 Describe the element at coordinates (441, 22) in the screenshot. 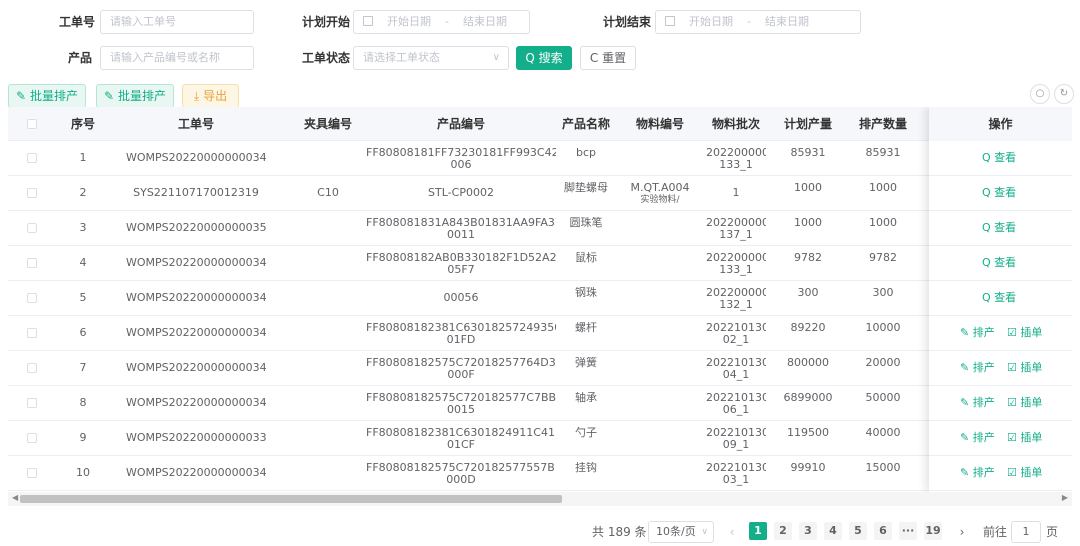

I see `plan-start-range: 开始日期 - 结束日期` at that location.